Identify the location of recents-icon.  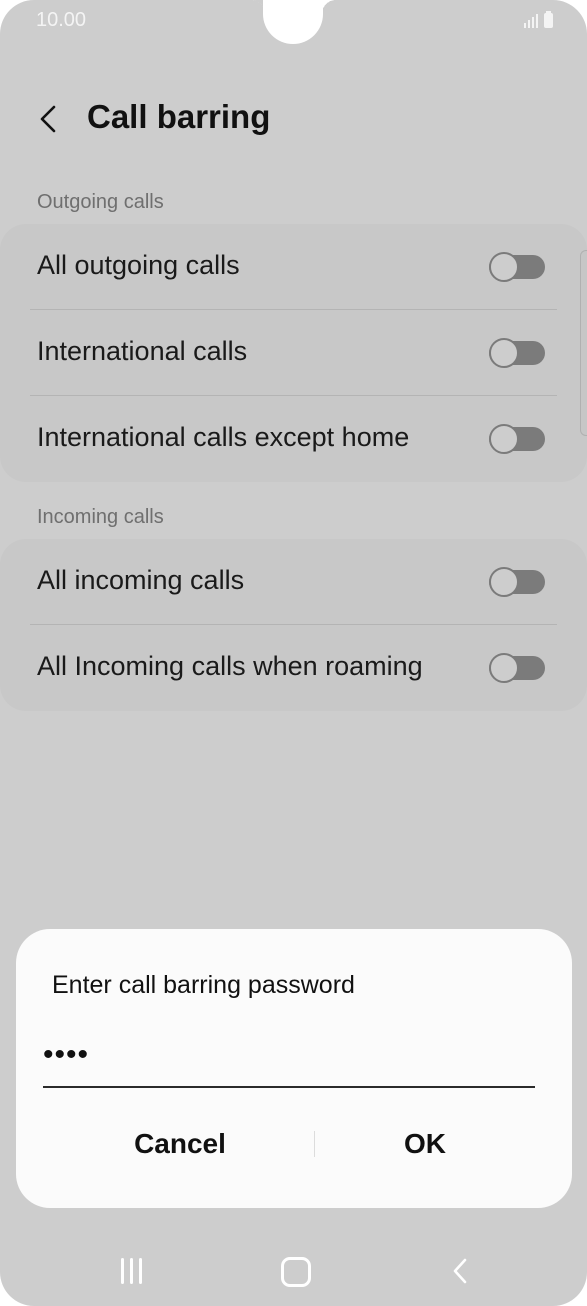
(131, 1271).